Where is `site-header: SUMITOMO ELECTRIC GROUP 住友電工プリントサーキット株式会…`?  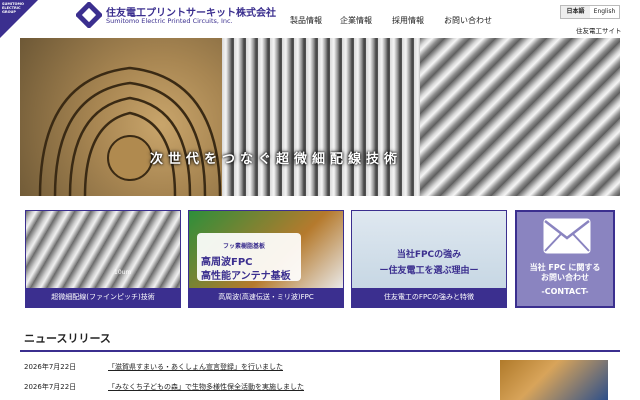 site-header: SUMITOMO ELECTRIC GROUP 住友電工プリントサーキット株式会… is located at coordinates (320, 19).